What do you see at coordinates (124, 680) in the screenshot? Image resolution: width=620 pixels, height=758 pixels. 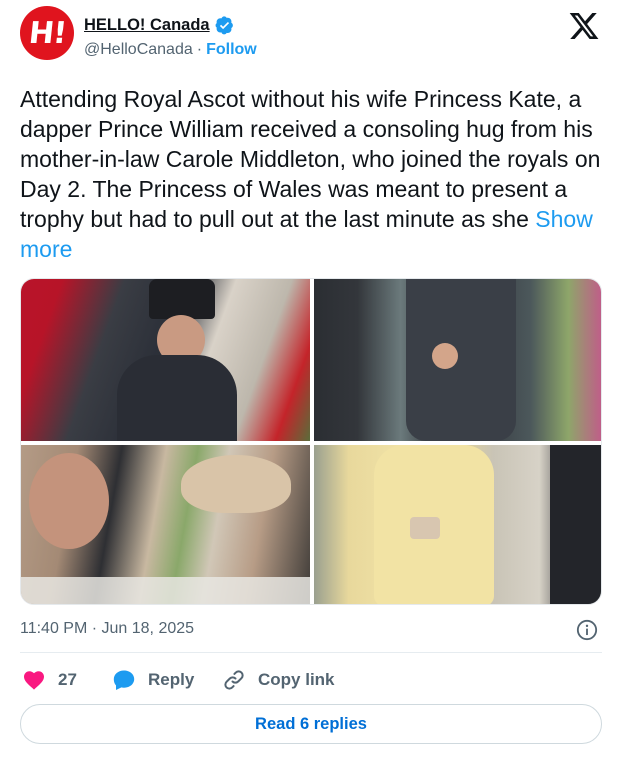 I see `reply-bubble-icon` at bounding box center [124, 680].